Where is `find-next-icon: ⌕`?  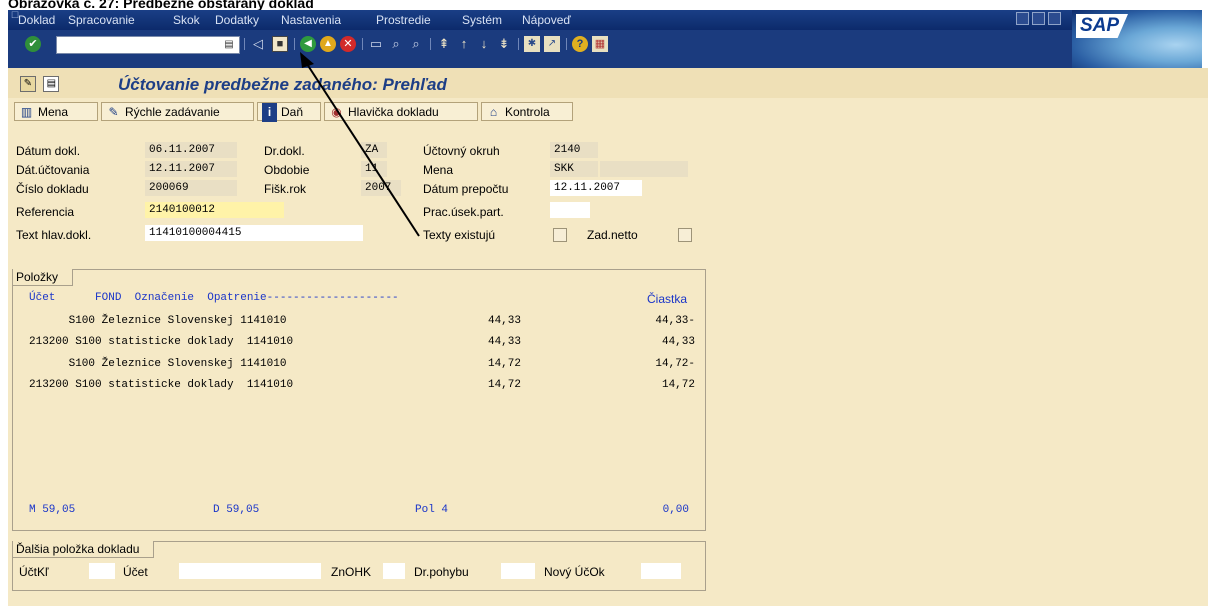 find-next-icon: ⌕ is located at coordinates (416, 44).